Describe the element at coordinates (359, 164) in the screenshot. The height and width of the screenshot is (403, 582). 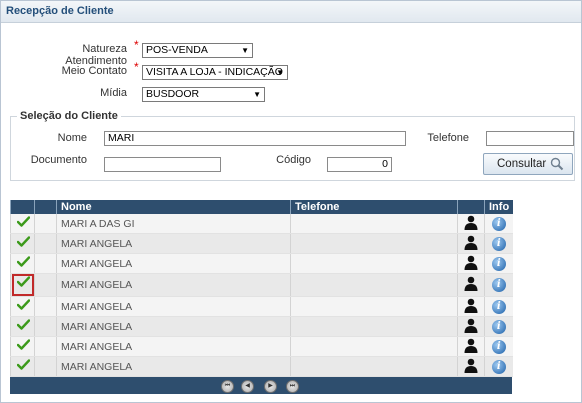
I see `codigo-input: 0` at that location.